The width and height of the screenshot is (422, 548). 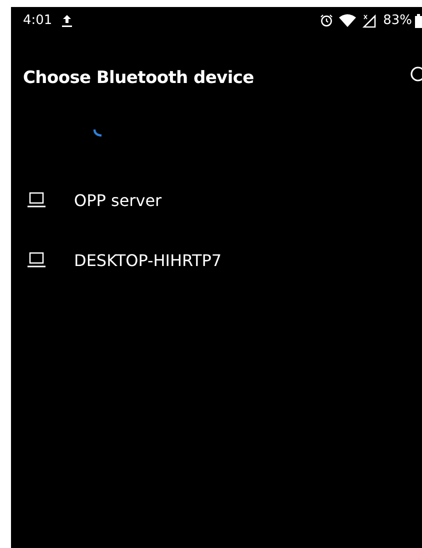 I want to click on battery-icon, so click(x=418, y=21).